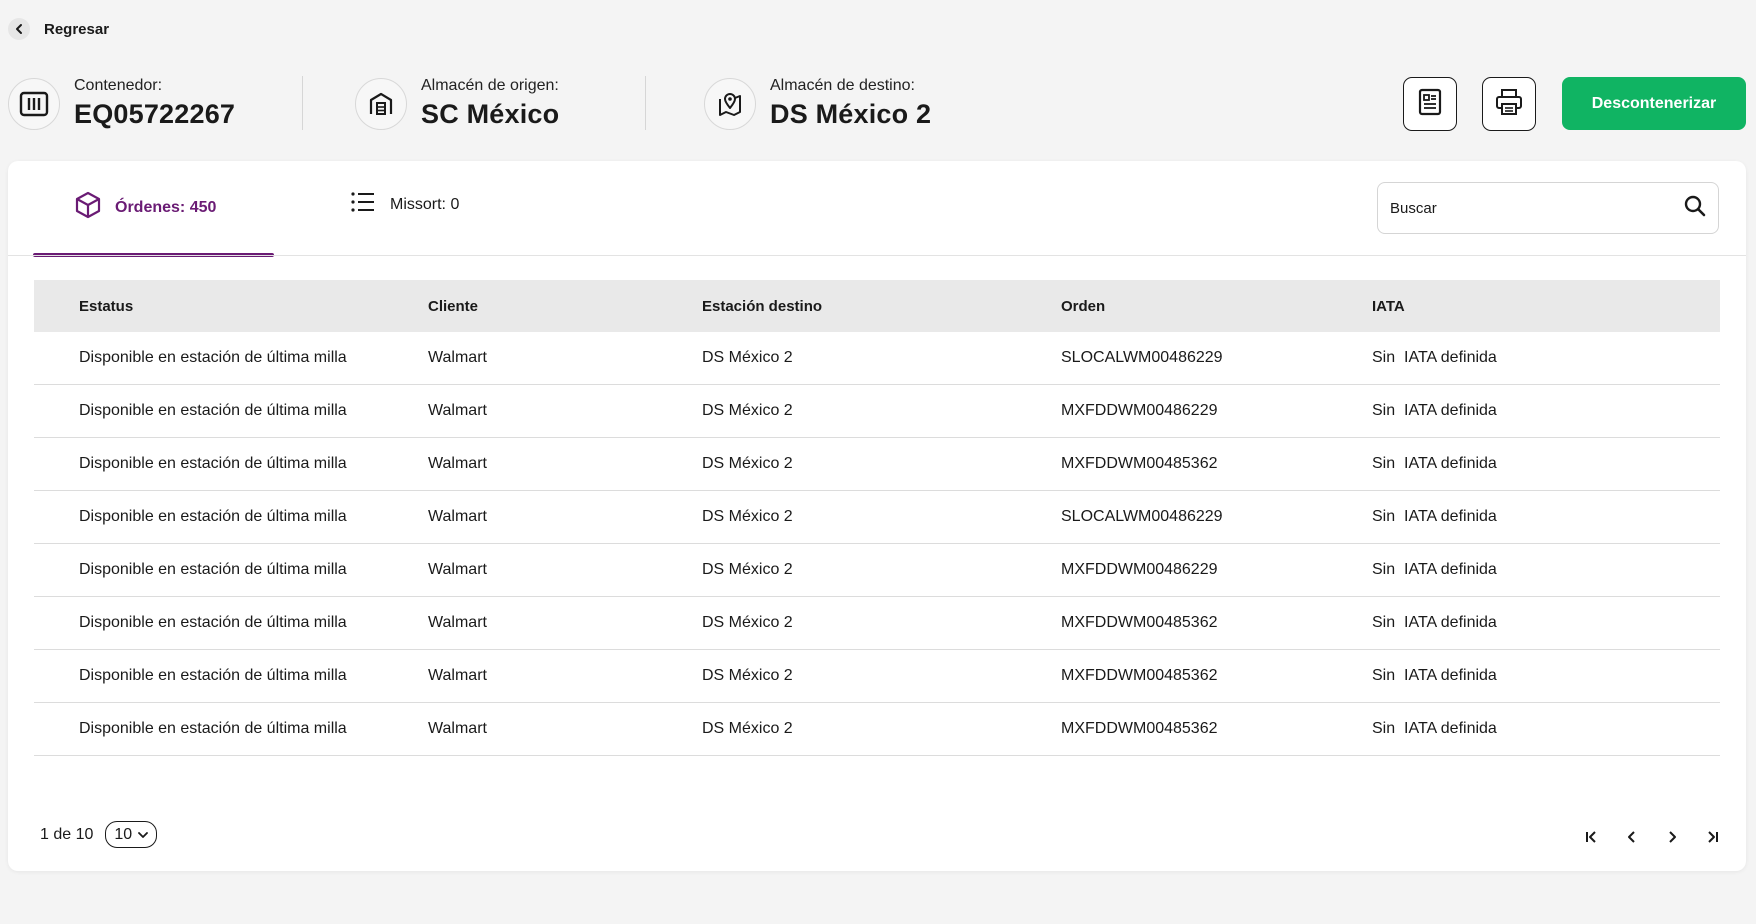 The width and height of the screenshot is (1756, 924). Describe the element at coordinates (1695, 208) in the screenshot. I see `search-icon` at that location.